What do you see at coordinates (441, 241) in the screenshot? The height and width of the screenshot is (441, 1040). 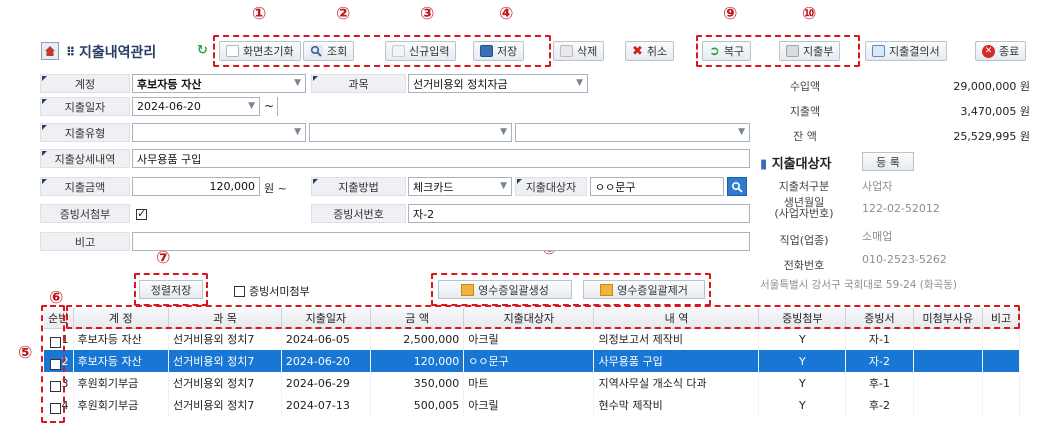 I see `note-input` at bounding box center [441, 241].